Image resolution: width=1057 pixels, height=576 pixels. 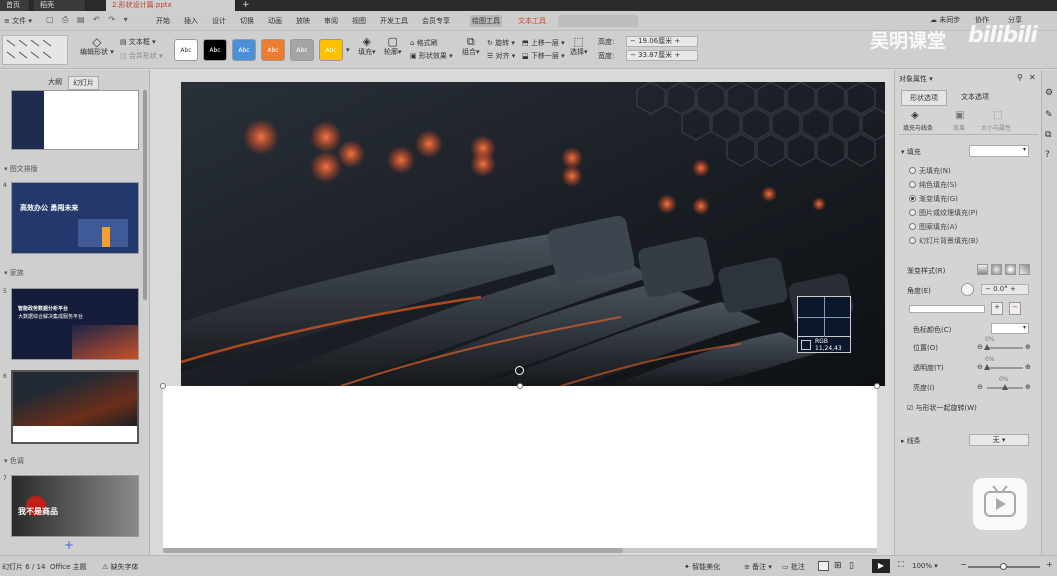 I want to click on quick-access-toolbar: ▢ ⎙ ▤ ↶ ↷ ▾, so click(x=88, y=20).